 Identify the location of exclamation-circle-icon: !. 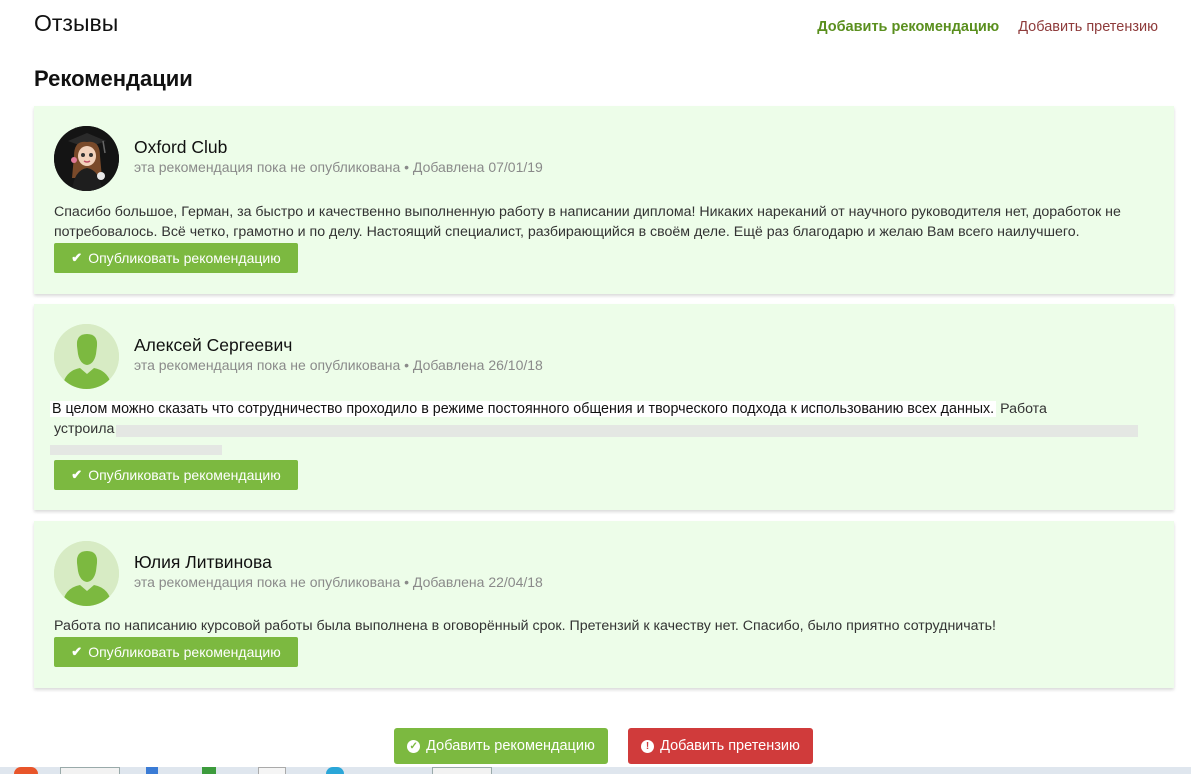
(648, 746).